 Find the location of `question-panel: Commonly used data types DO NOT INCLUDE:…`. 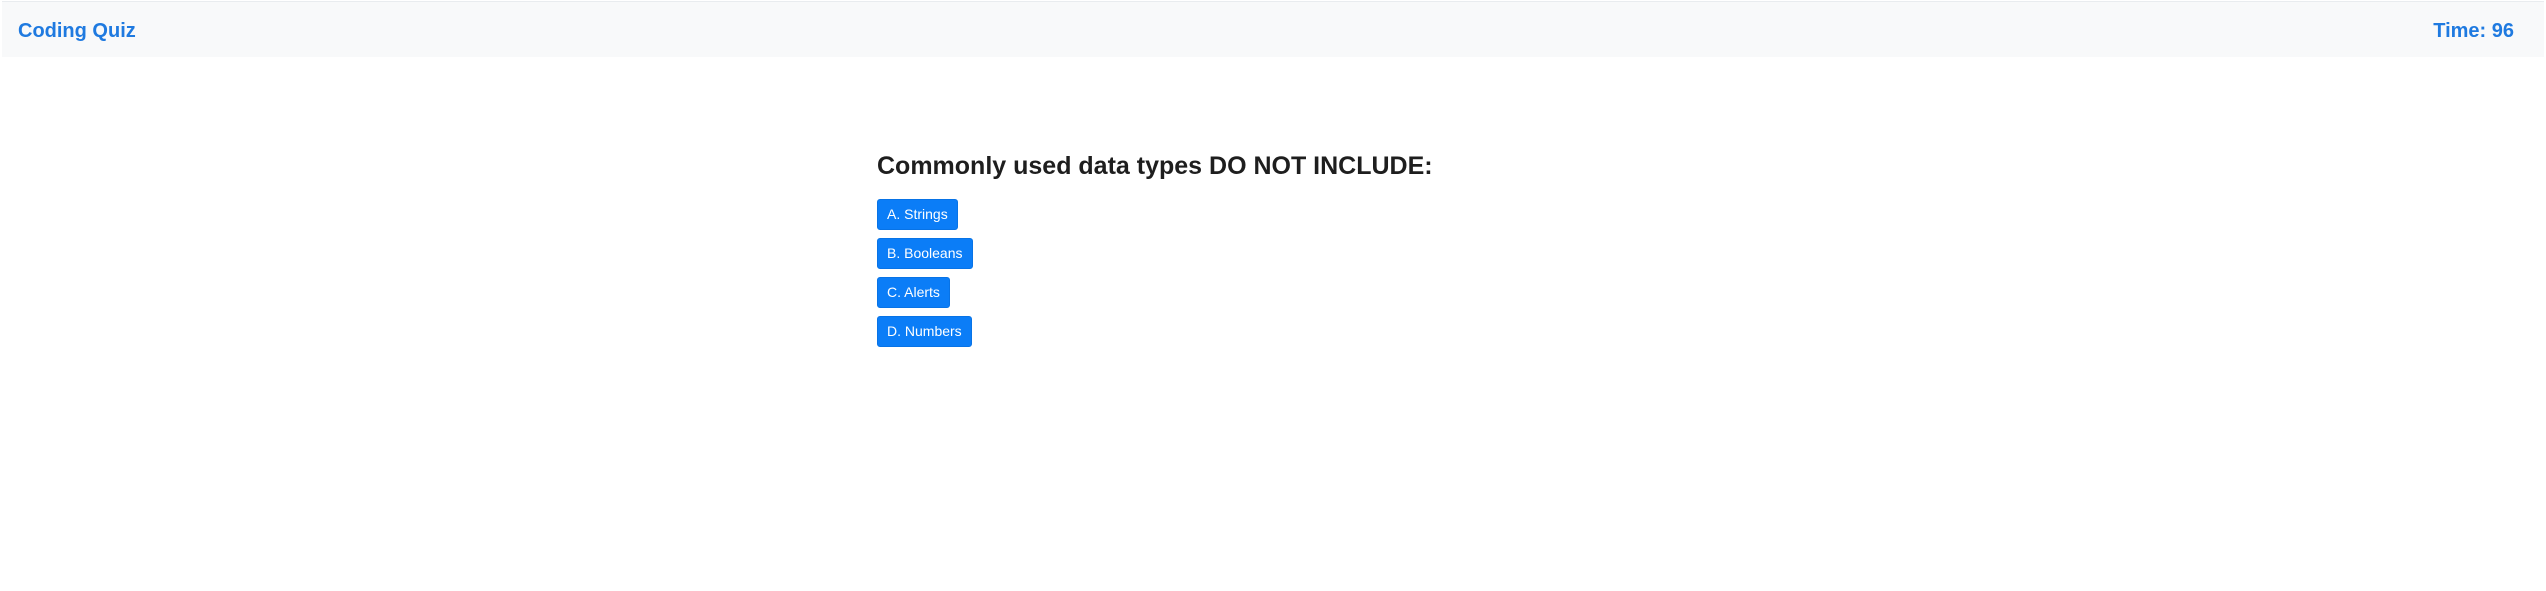

question-panel: Commonly used data types DO NOT INCLUDE:… is located at coordinates (1327, 252).